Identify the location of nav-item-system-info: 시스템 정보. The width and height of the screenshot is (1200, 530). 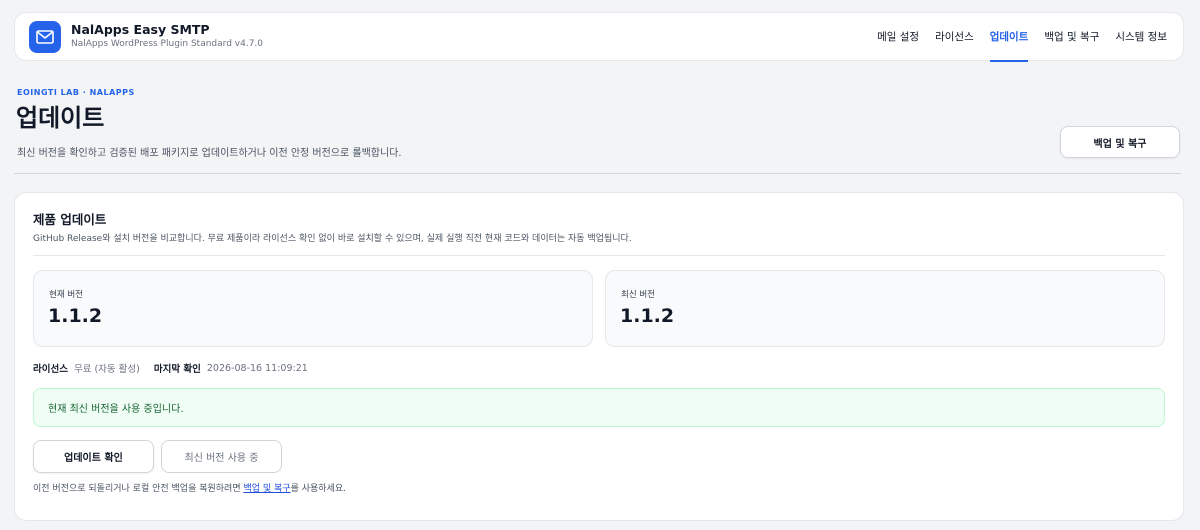
(1141, 36).